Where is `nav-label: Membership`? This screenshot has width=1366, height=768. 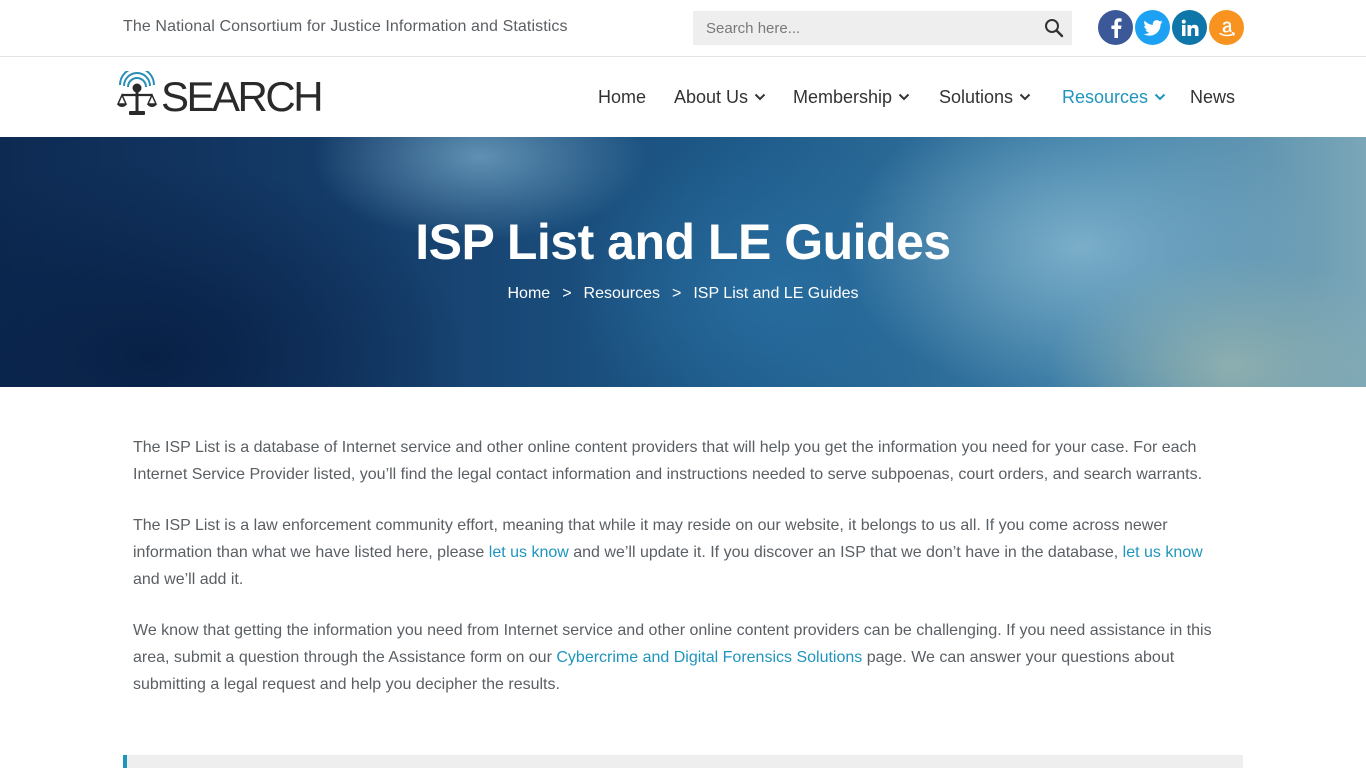
nav-label: Membership is located at coordinates (843, 96).